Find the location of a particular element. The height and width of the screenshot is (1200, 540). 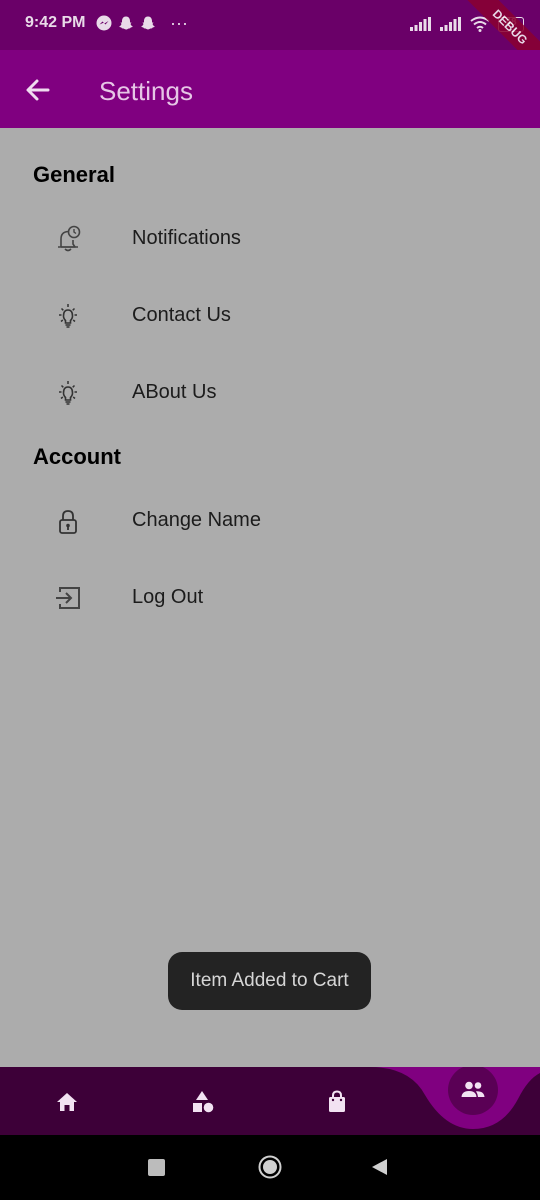

shopping-bag-icon is located at coordinates (337, 1101).